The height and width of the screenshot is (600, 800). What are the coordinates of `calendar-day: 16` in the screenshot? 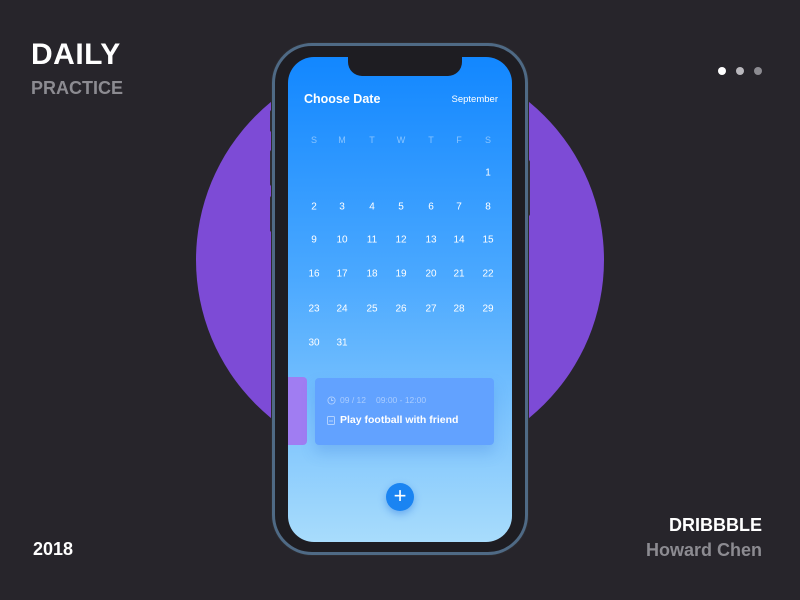 It's located at (313, 274).